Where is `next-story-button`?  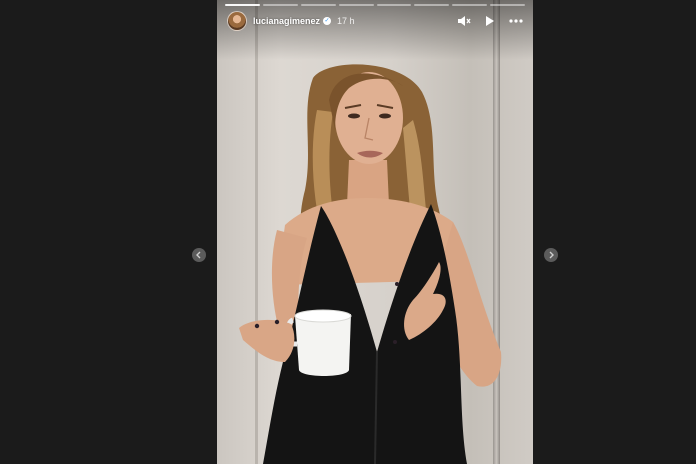 next-story-button is located at coordinates (551, 255).